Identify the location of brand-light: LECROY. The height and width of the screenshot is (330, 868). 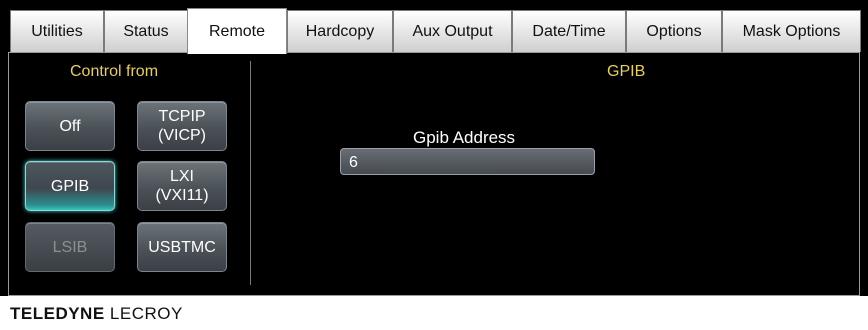
(146, 313).